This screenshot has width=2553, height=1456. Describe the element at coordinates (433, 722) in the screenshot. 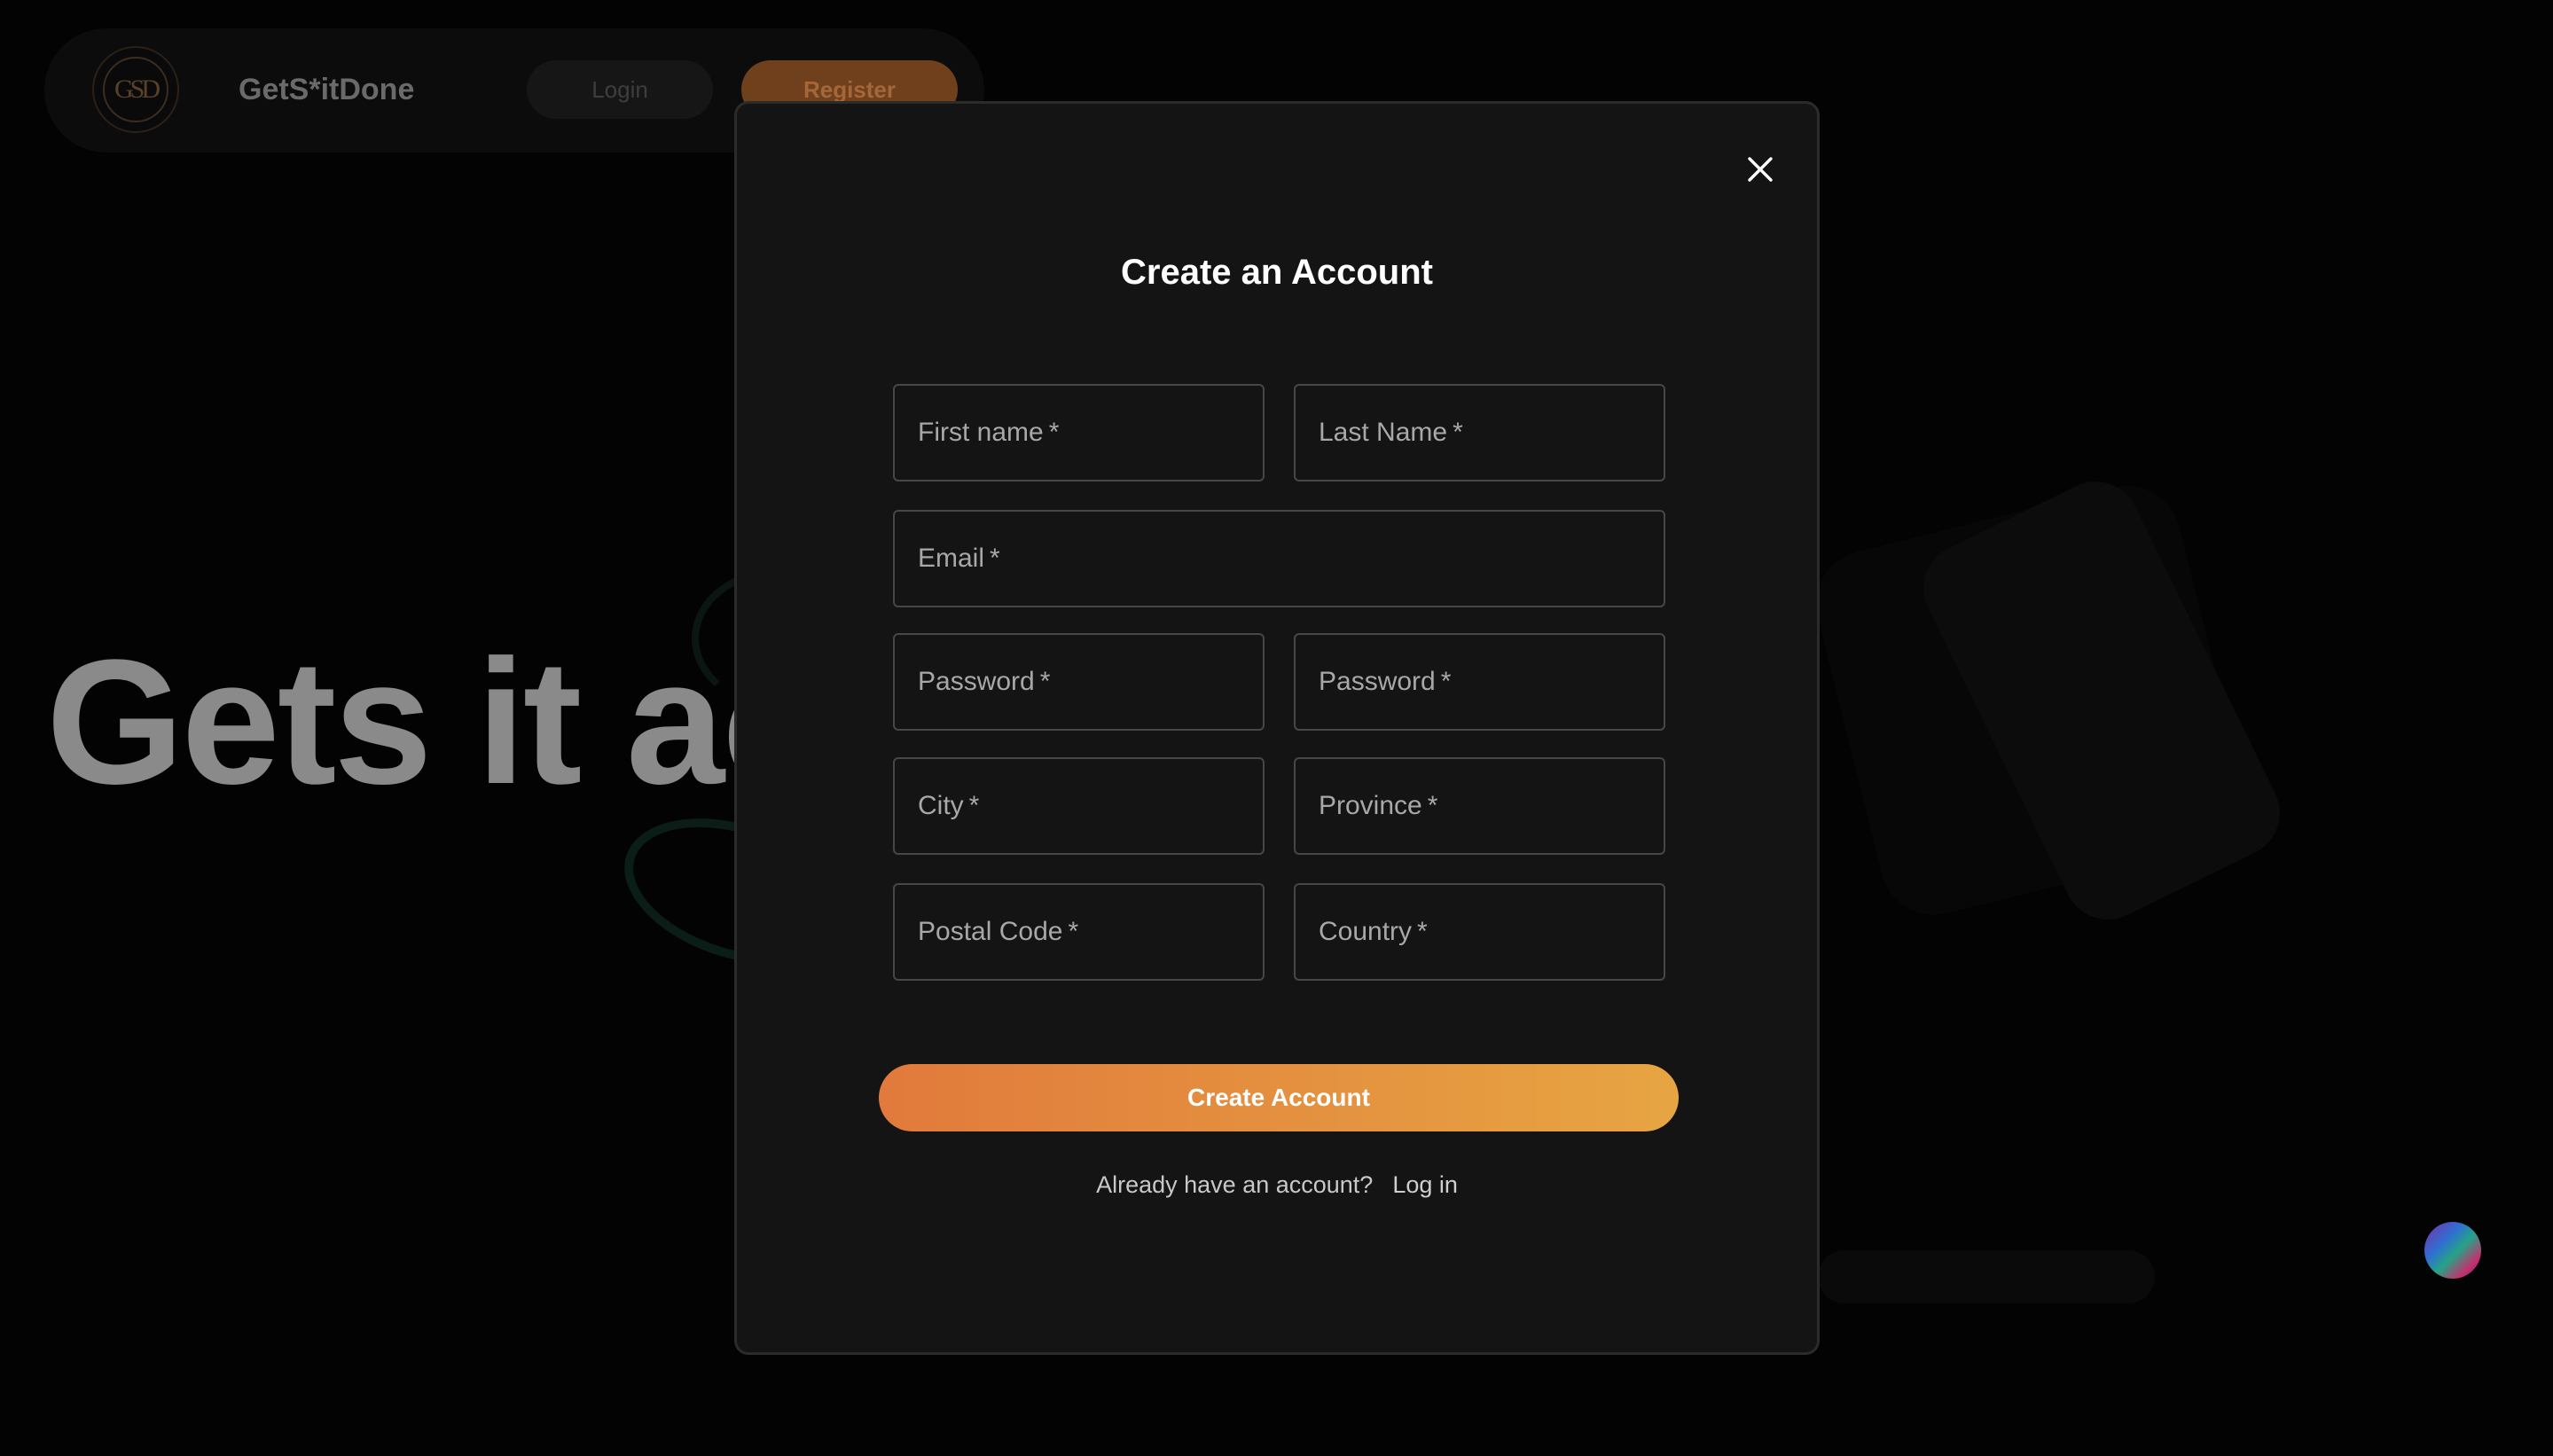

I see `hero-headline: Gets it ac` at that location.